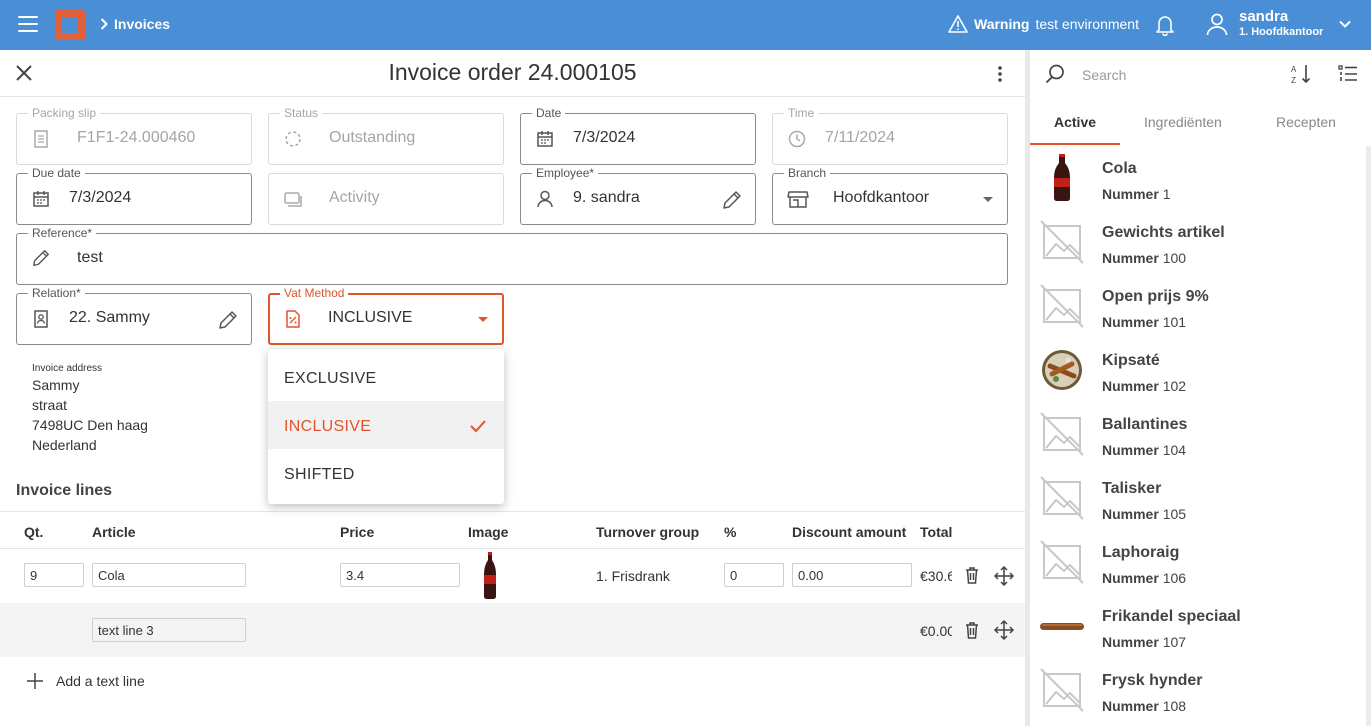 This screenshot has height=726, width=1371. Describe the element at coordinates (104, 24) in the screenshot. I see `chevron-right-icon` at that location.